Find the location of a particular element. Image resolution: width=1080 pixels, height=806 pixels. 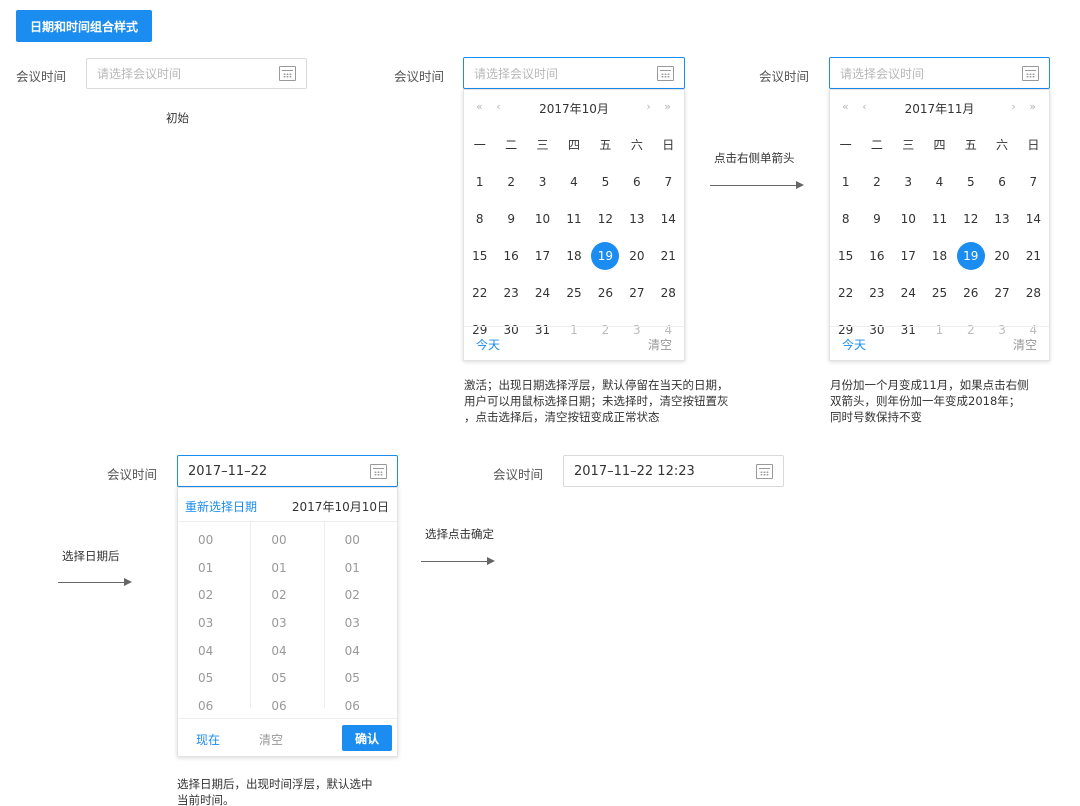

reselect-date-button: 重新选择日期 is located at coordinates (221, 506).